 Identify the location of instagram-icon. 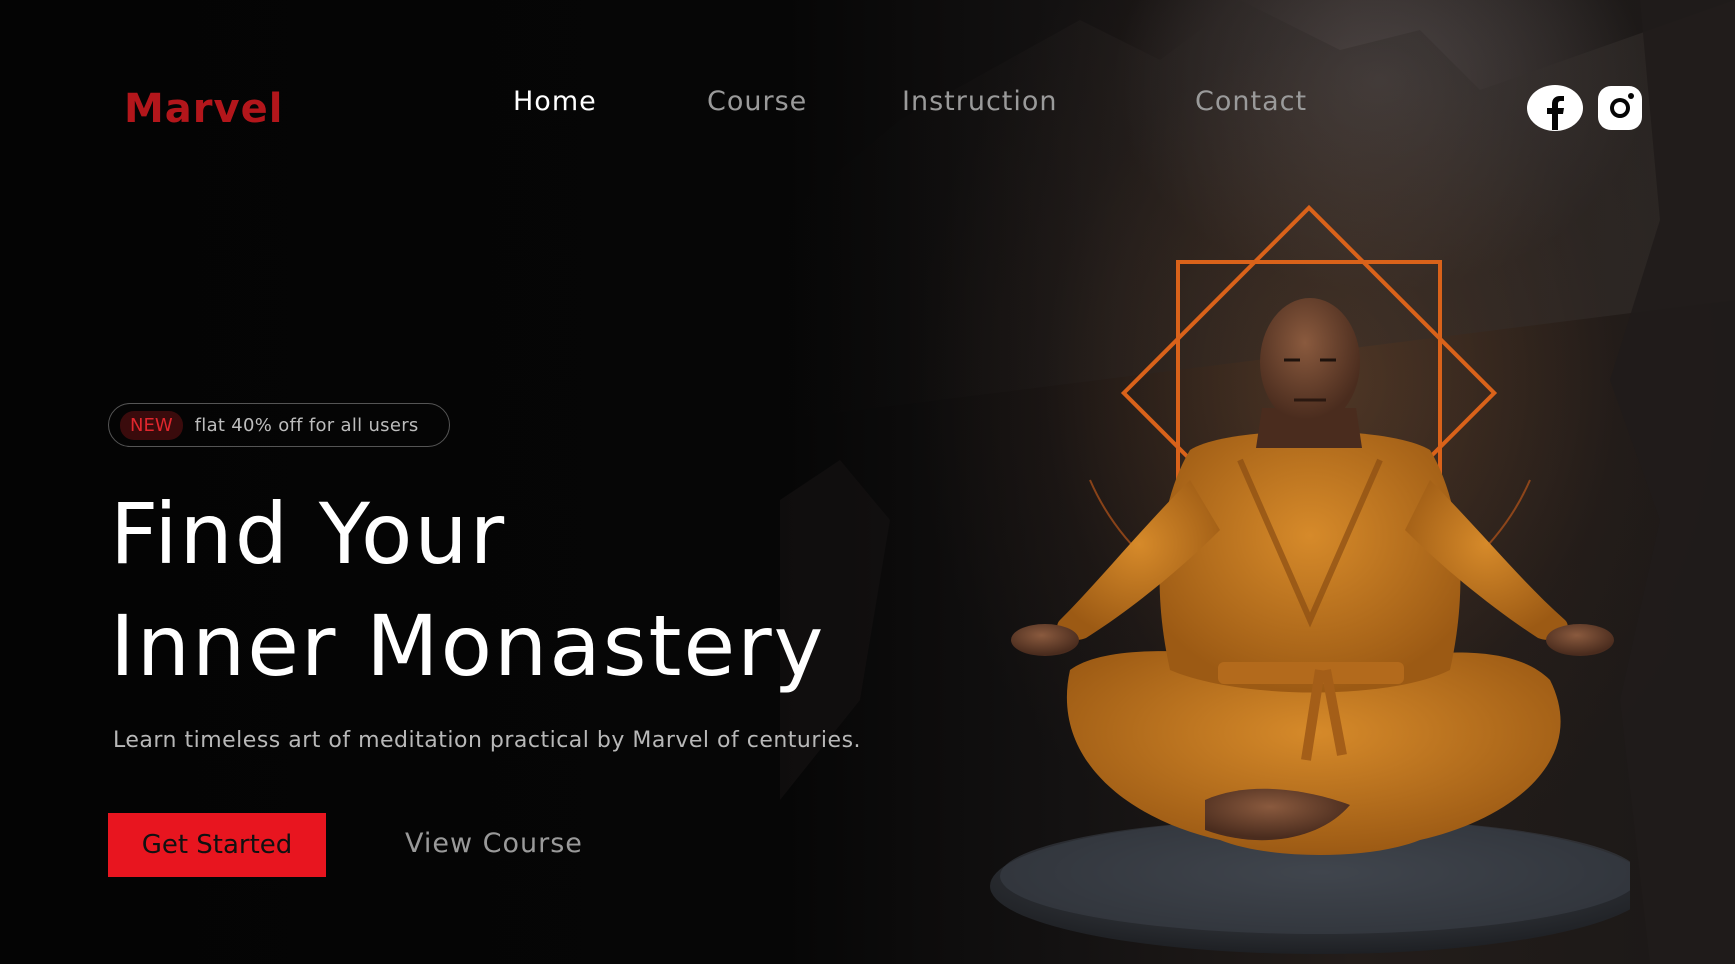
(1620, 110).